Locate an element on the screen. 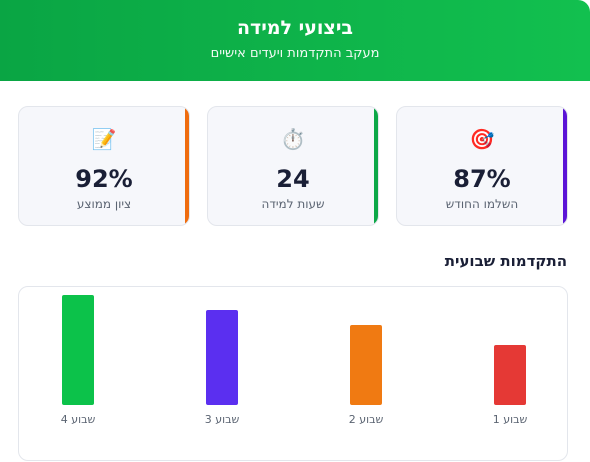 The image size is (590, 462). stat-label: ציון ממוצע is located at coordinates (104, 204).